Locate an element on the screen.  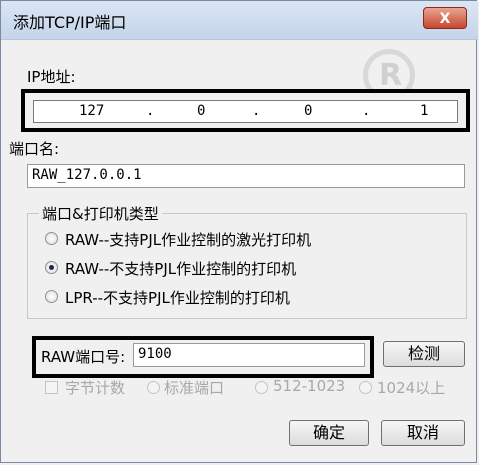
port-type-group-title: 端口&打印机类型 is located at coordinates (100, 213).